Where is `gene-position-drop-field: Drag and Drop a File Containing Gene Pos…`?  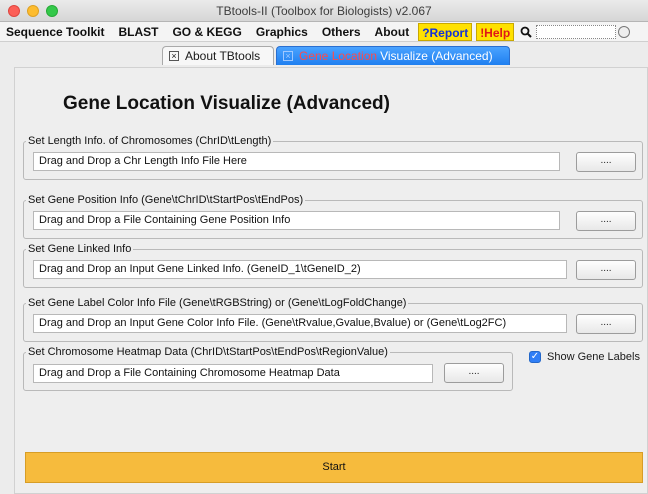 gene-position-drop-field: Drag and Drop a File Containing Gene Pos… is located at coordinates (296, 220).